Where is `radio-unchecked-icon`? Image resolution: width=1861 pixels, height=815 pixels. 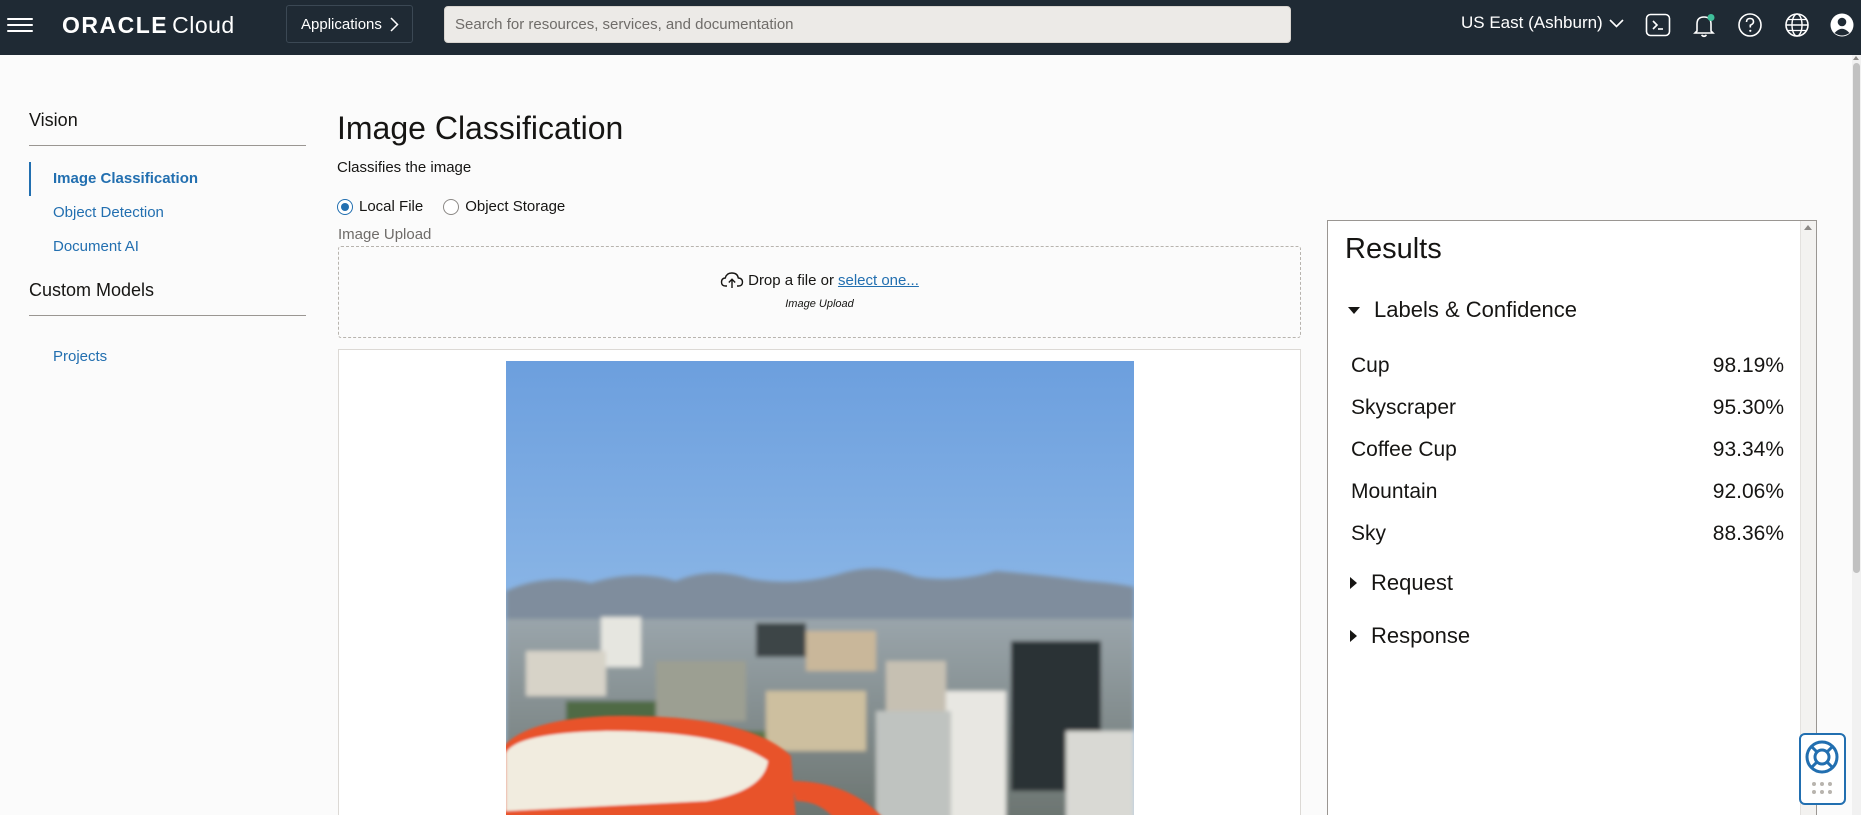
radio-unchecked-icon is located at coordinates (451, 206).